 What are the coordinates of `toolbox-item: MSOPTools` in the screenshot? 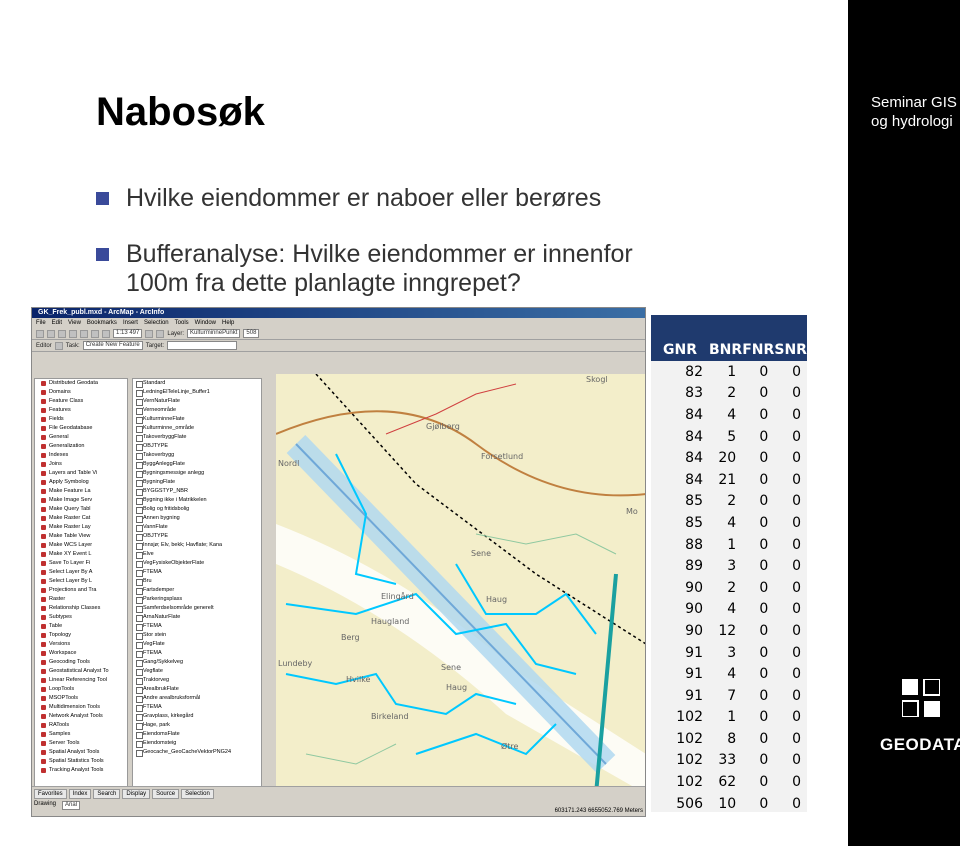 It's located at (81, 698).